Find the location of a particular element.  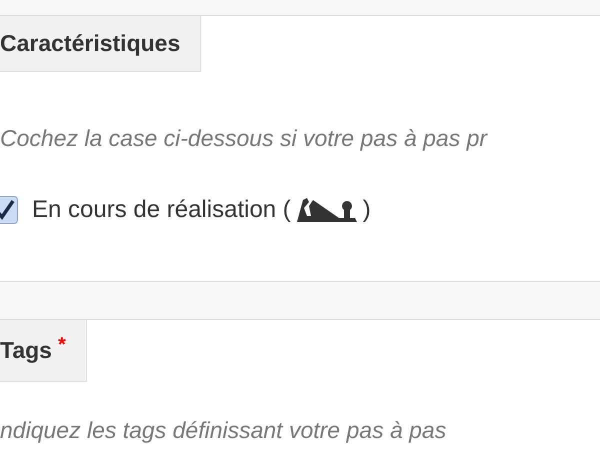

checkbox-label: En cours de réalisation ( ) is located at coordinates (201, 210).